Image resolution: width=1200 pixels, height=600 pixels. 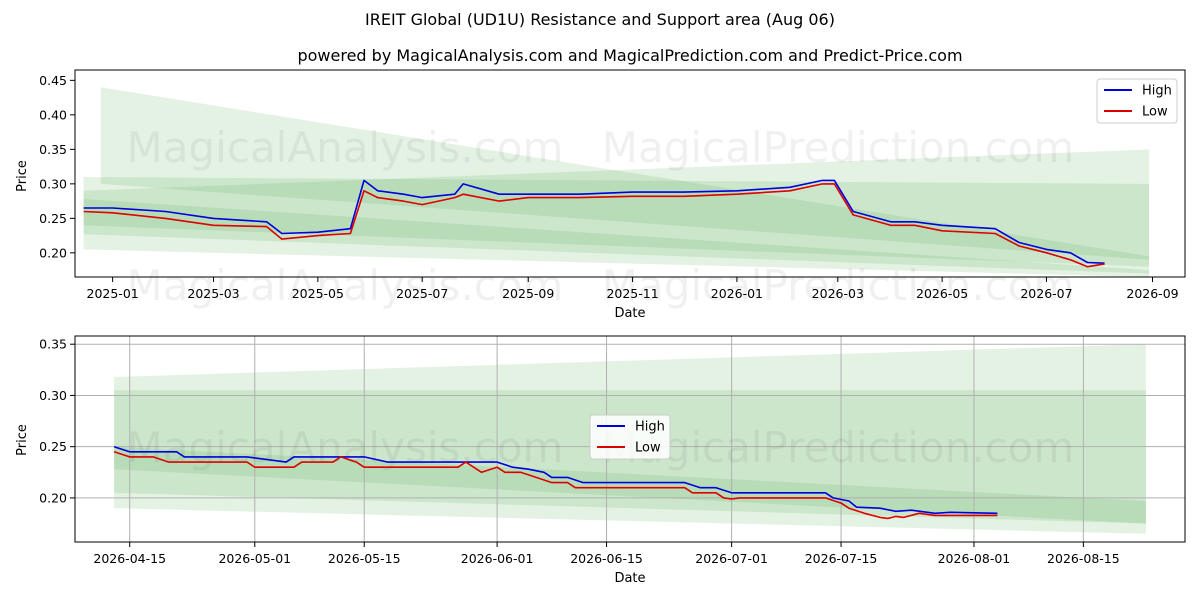 What do you see at coordinates (254, 558) in the screenshot?
I see `x-tick-label-1: 2026-05-01` at bounding box center [254, 558].